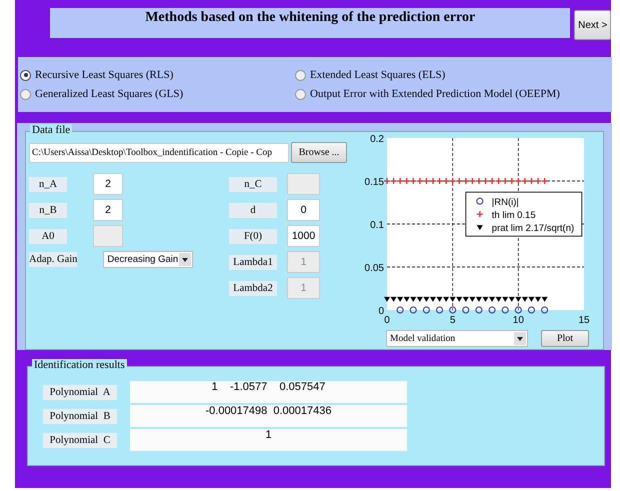  I want to click on tick-label: 10, so click(518, 320).